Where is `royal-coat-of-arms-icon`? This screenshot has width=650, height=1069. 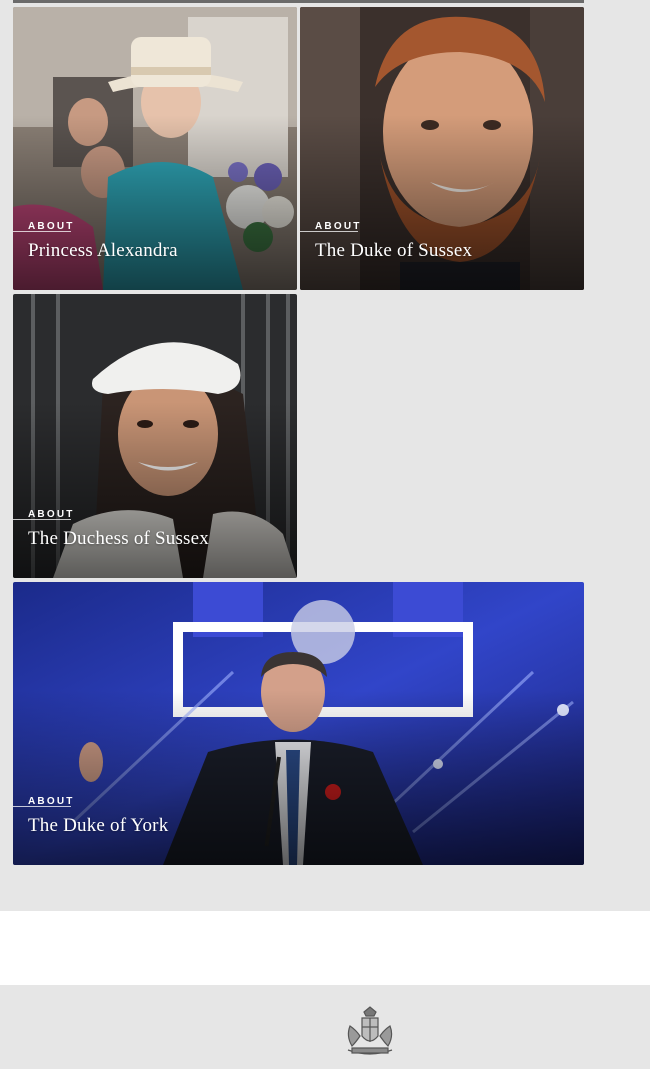 royal-coat-of-arms-icon is located at coordinates (370, 1030).